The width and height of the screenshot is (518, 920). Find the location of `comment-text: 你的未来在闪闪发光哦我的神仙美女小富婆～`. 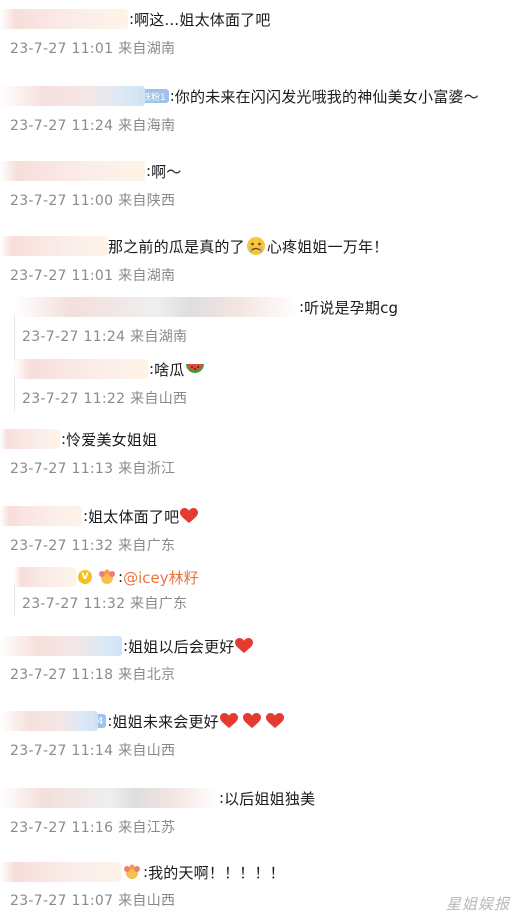

comment-text: 你的未来在闪闪发光哦我的神仙美女小富婆～ is located at coordinates (326, 96).